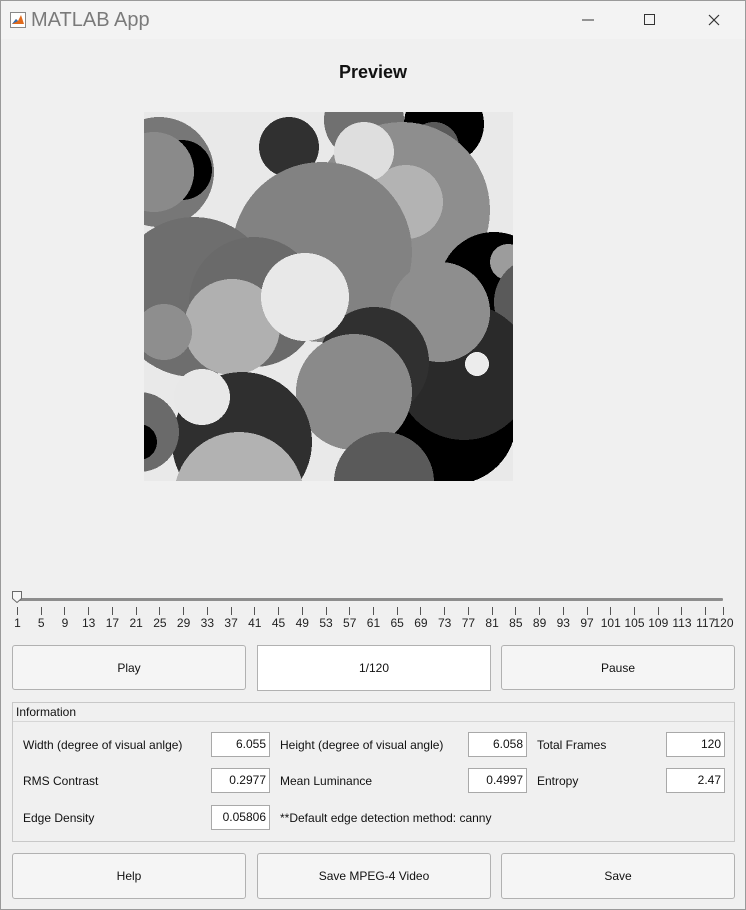  Describe the element at coordinates (634, 623) in the screenshot. I see `slider-tick-label: 105` at that location.